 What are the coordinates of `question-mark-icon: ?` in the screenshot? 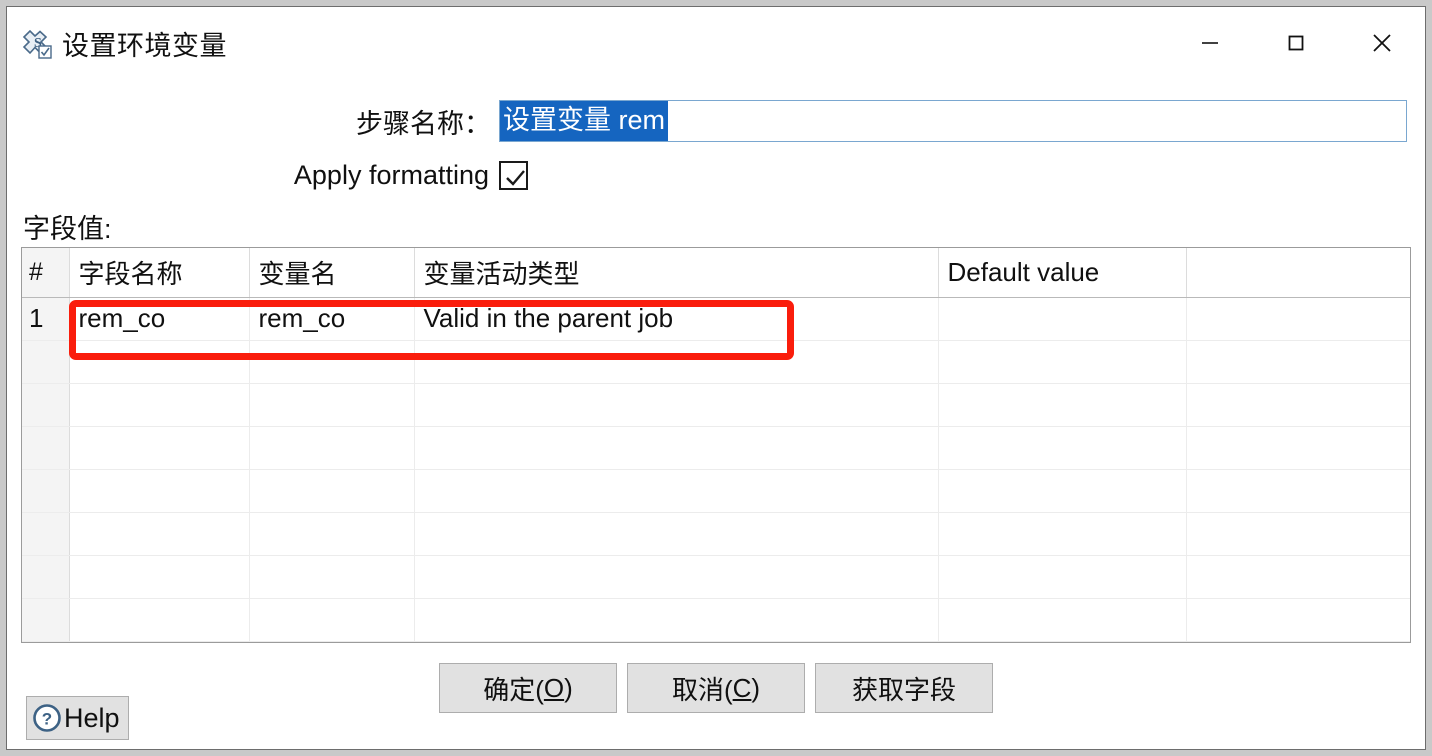 It's located at (47, 718).